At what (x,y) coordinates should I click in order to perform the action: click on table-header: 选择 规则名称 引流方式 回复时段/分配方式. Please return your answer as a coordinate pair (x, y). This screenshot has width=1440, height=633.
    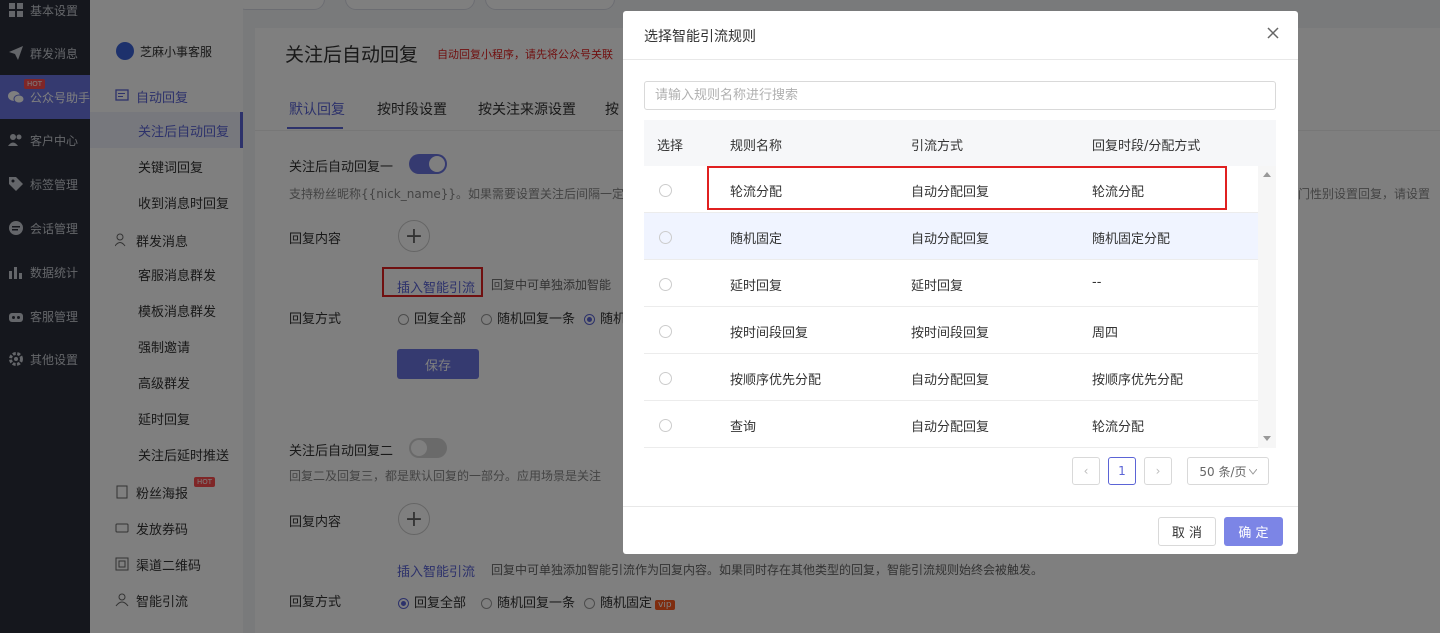
    Looking at the image, I should click on (960, 143).